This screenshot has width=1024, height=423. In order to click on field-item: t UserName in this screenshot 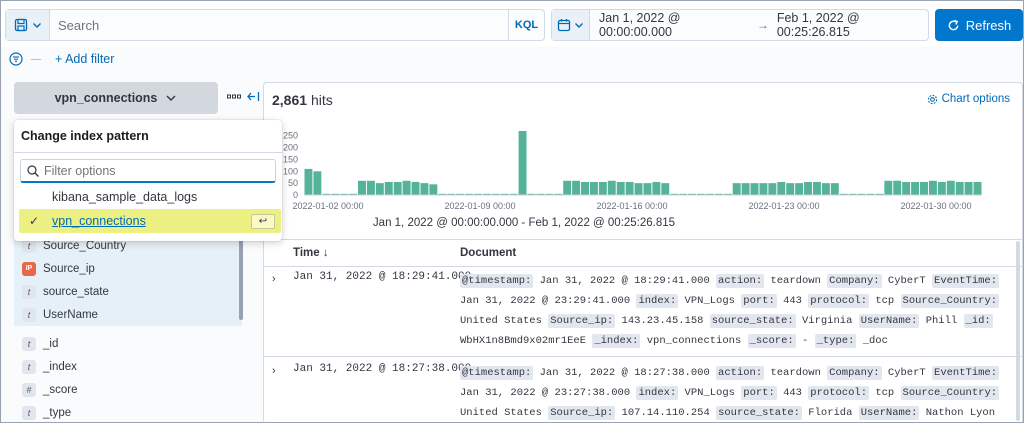, I will do `click(128, 314)`.